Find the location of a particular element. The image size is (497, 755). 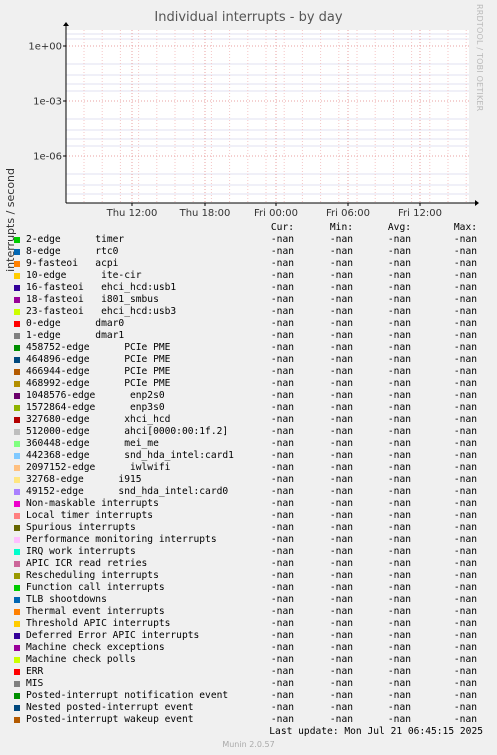

x-tick-label: Thu 12:00 is located at coordinates (132, 213).